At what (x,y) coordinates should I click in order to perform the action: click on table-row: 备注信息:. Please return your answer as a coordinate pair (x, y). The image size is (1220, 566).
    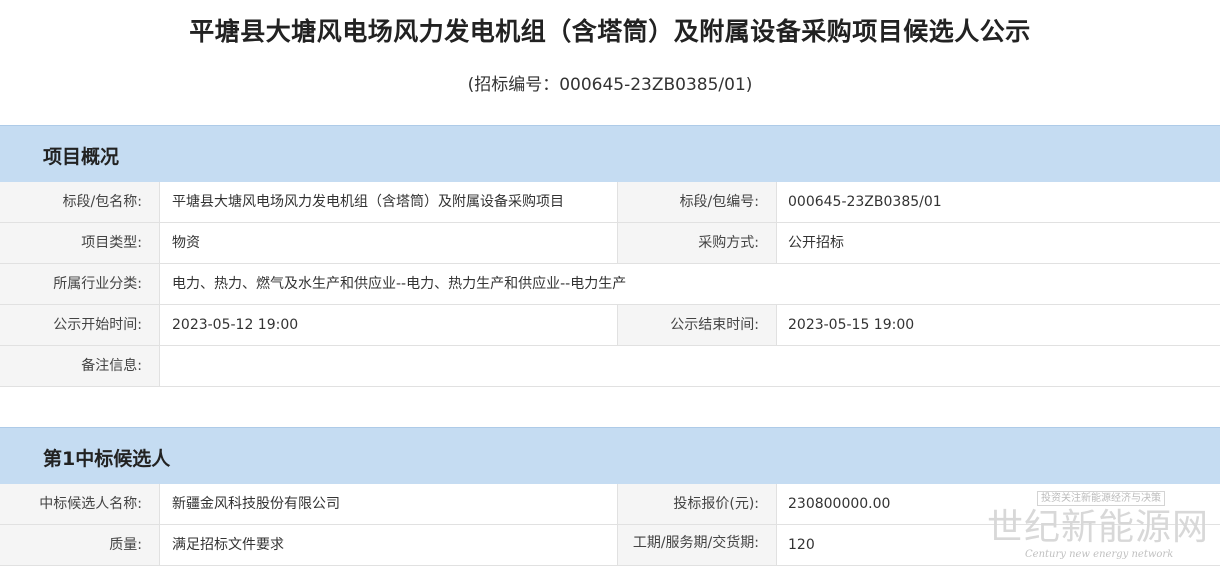
    Looking at the image, I should click on (610, 366).